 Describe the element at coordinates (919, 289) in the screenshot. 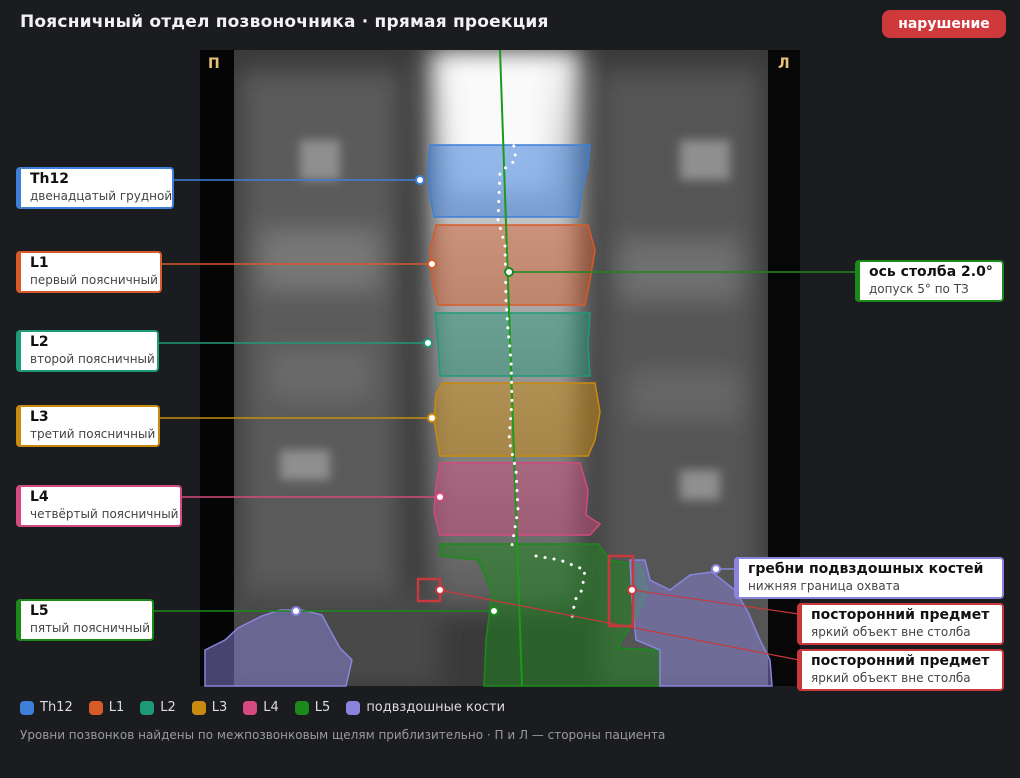

I see `axis-tolerance: допуск 5° по ТЗ` at that location.